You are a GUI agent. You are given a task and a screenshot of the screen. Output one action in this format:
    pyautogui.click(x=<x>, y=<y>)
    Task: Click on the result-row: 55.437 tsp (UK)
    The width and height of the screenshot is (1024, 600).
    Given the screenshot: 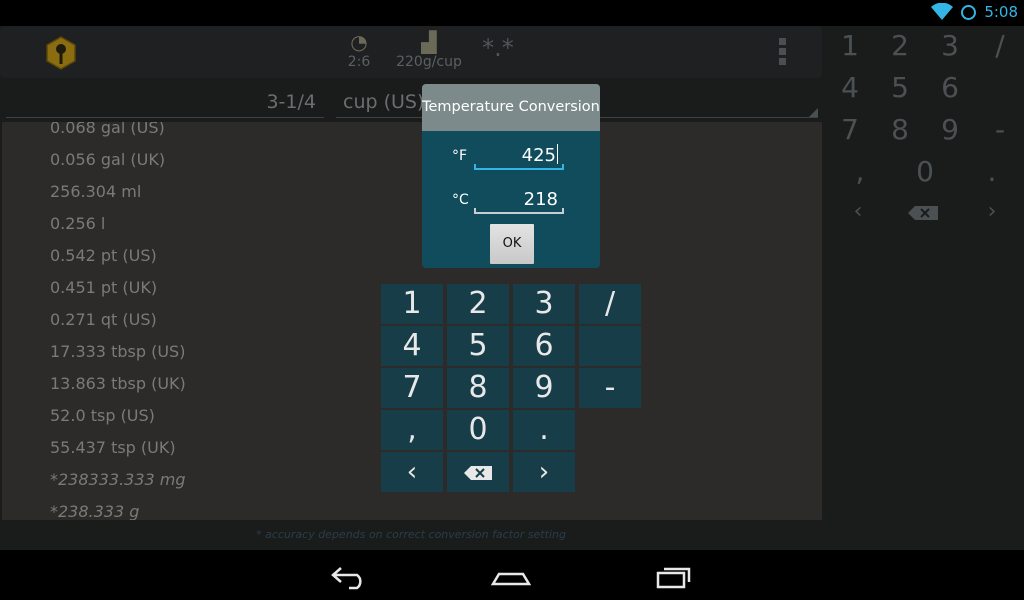 What is the action you would take?
    pyautogui.click(x=113, y=447)
    